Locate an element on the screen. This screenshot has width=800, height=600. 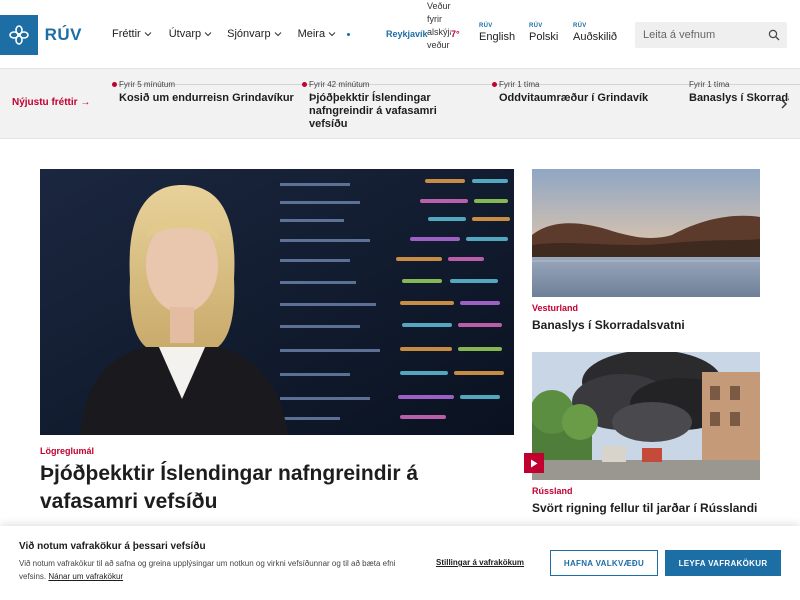
nav-item-label: Sjónvarp is located at coordinates (249, 34).